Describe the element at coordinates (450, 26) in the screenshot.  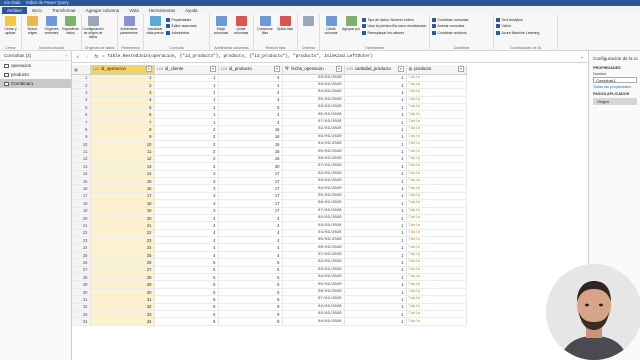
I see `anexar-consultas-button: Anexar consultas` at that location.